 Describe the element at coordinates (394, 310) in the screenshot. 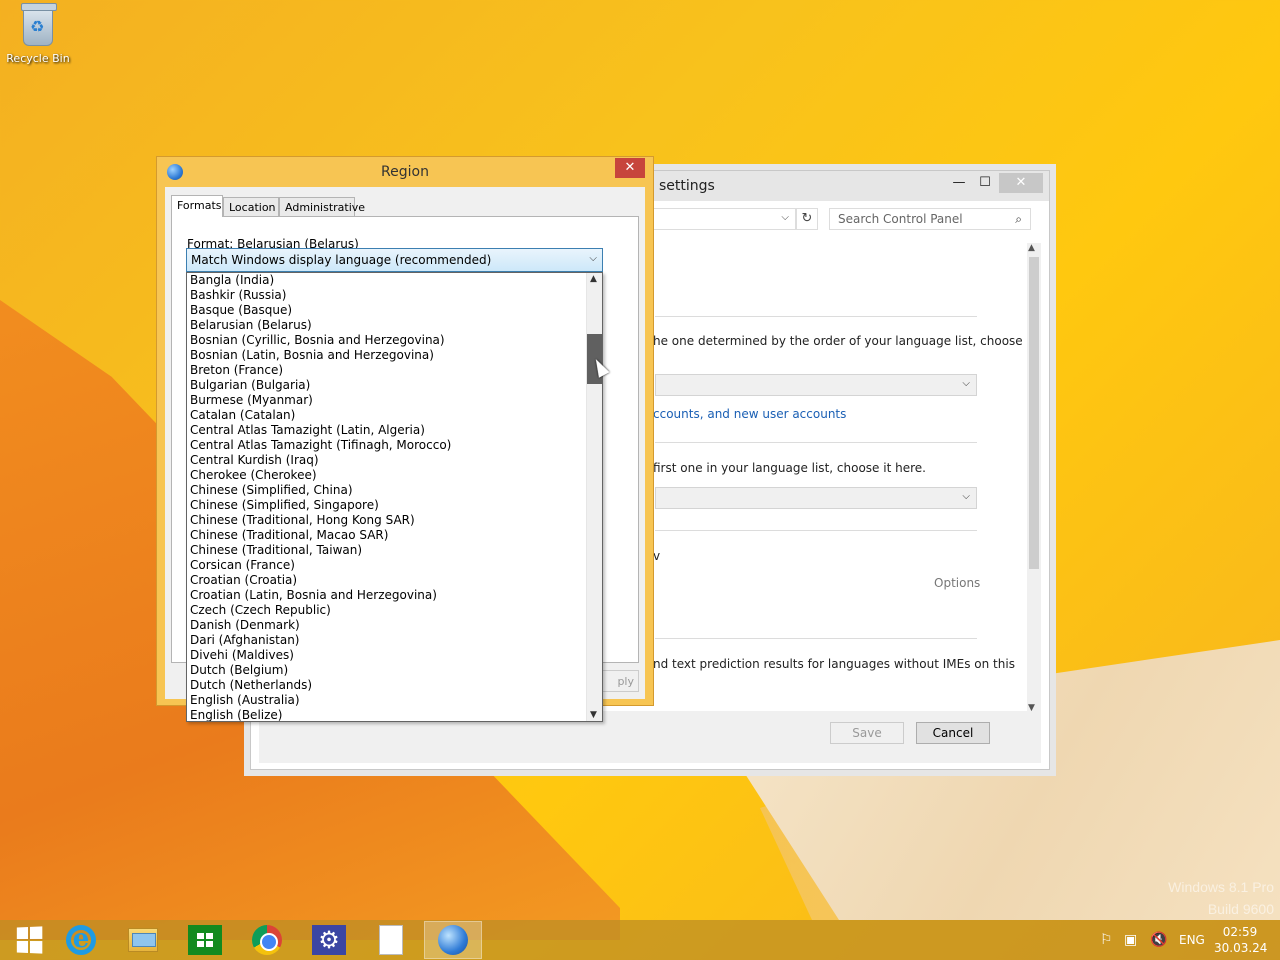

I see `format-option: Basque (Basque)` at that location.